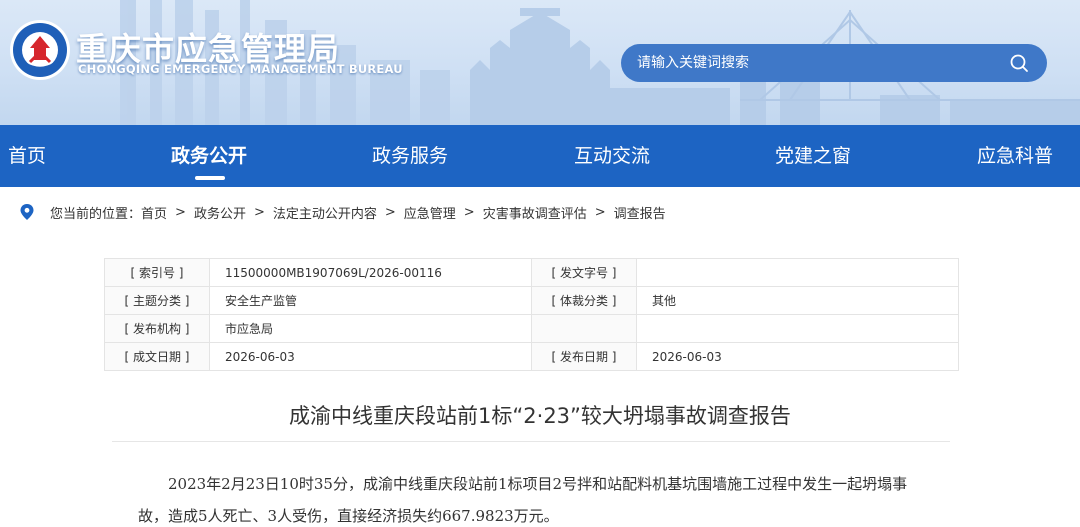 The height and width of the screenshot is (527, 1080). Describe the element at coordinates (157, 272) in the screenshot. I see `info-key: [ 索引号 ]` at that location.